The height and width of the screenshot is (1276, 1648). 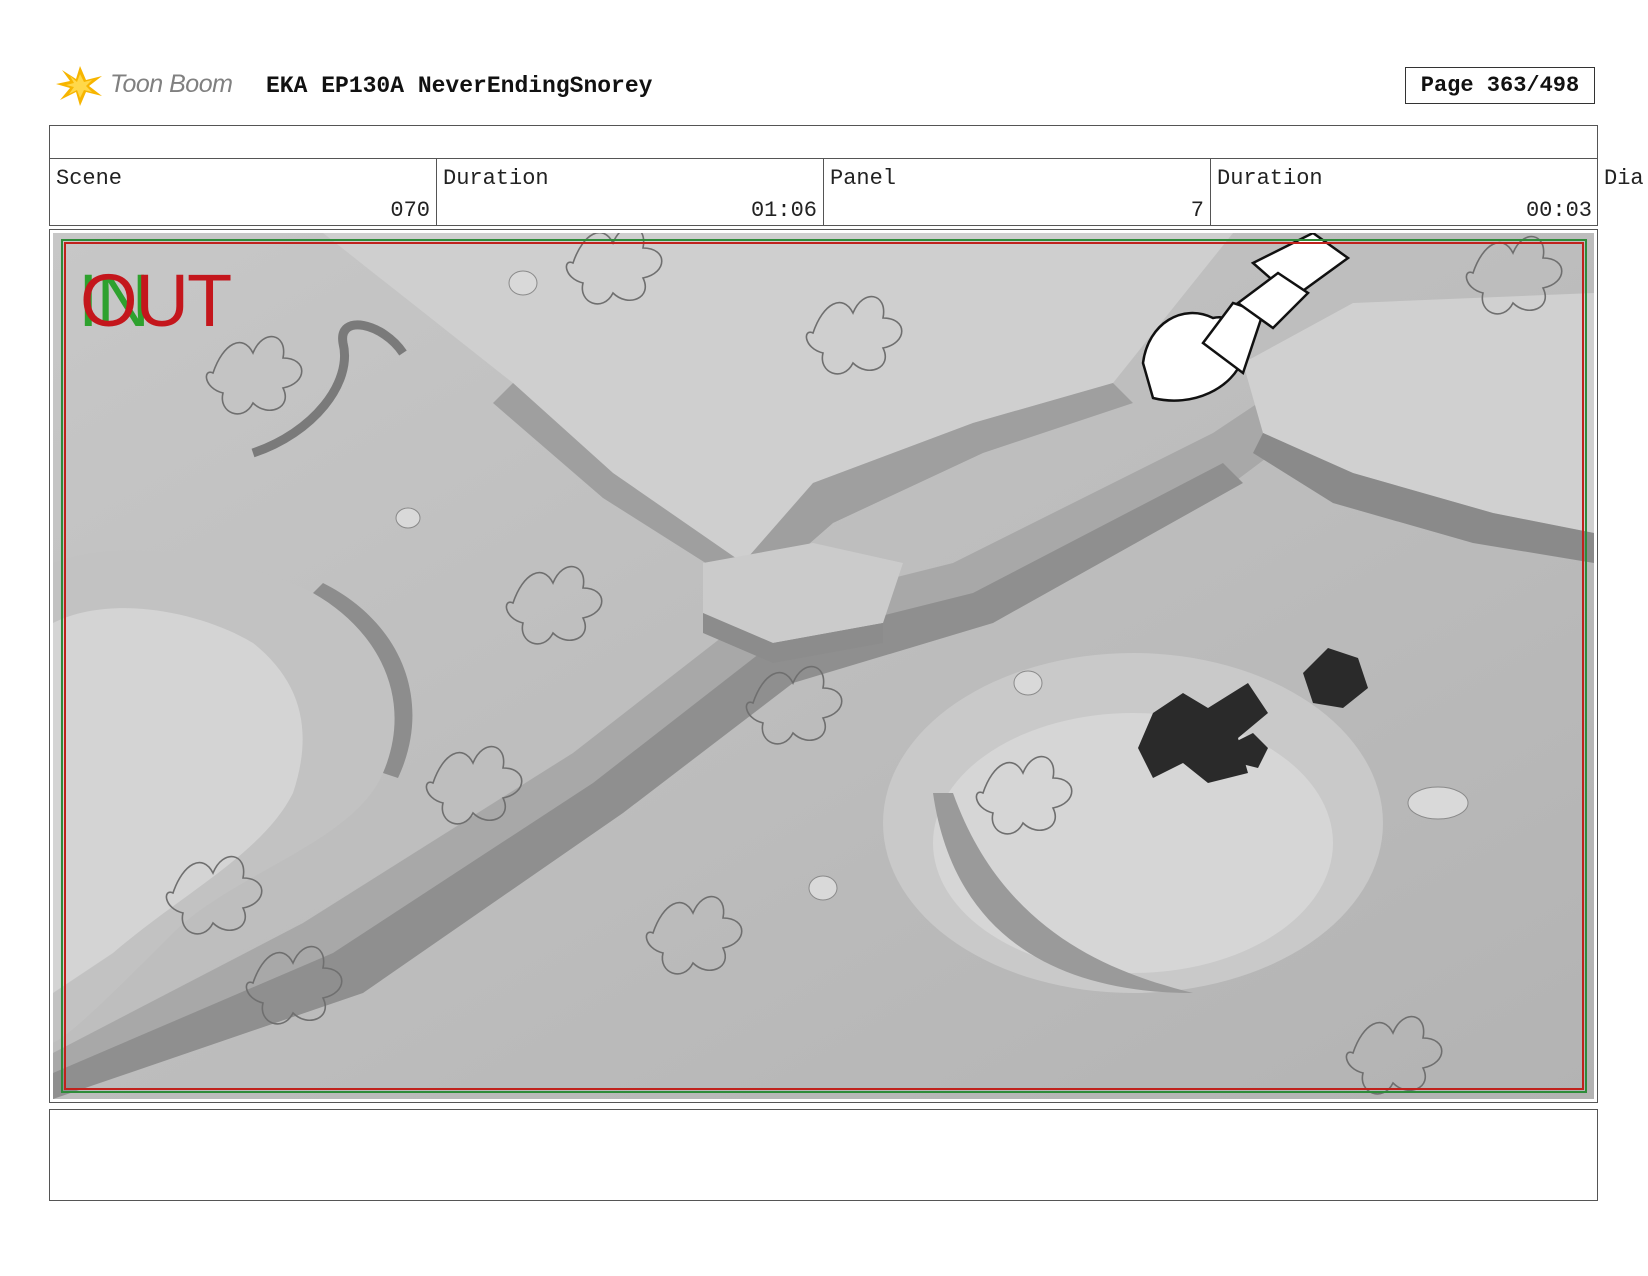 What do you see at coordinates (156, 300) in the screenshot?
I see `out-marker: OUT` at bounding box center [156, 300].